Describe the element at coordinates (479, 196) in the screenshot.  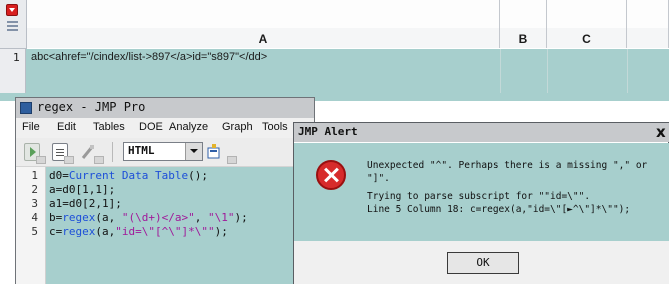
I see `alert-message-line: Trying to parse subscript for ""id=\"".` at that location.